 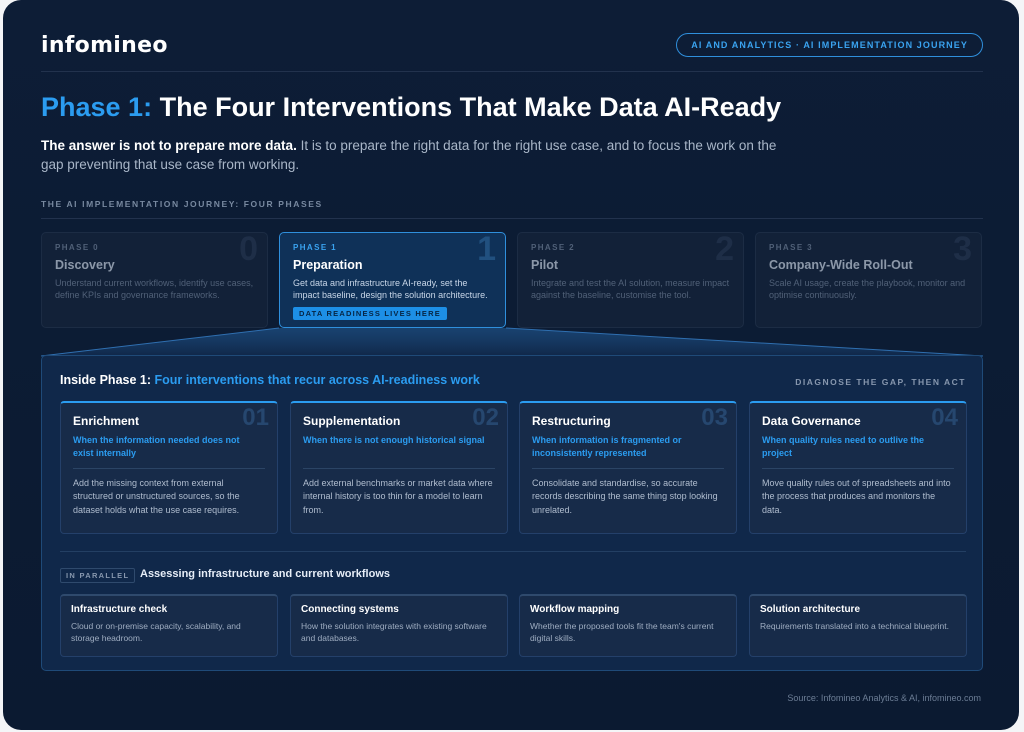 I want to click on intervention-name: Data Governance, so click(x=811, y=421).